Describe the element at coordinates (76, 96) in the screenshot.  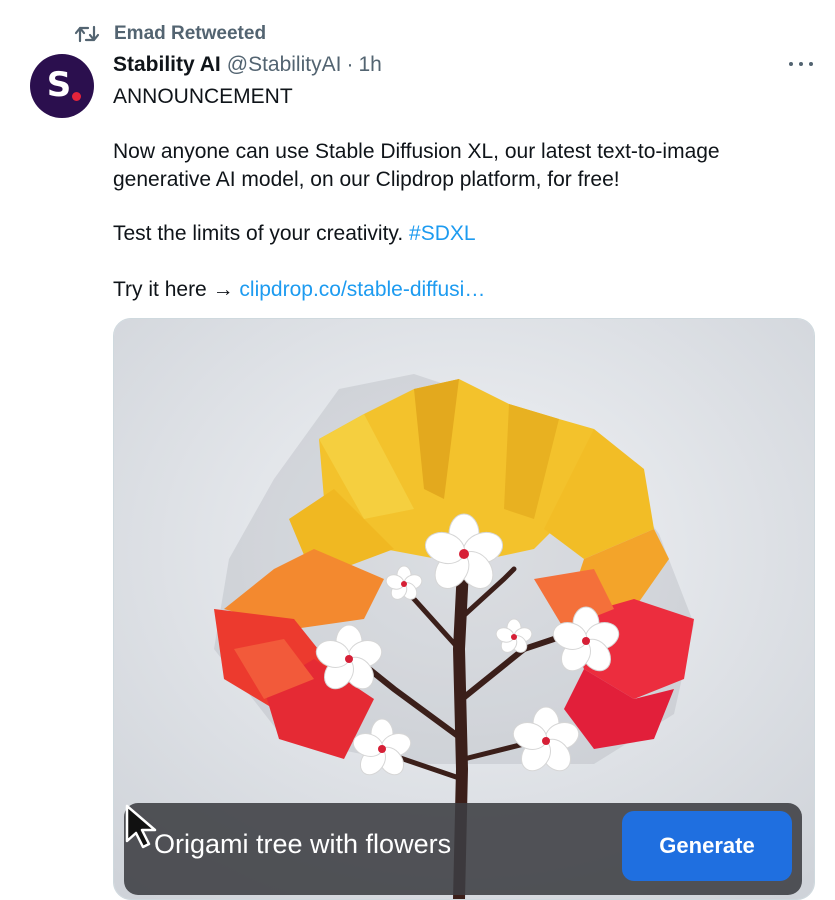
I see `avatar-dot` at that location.